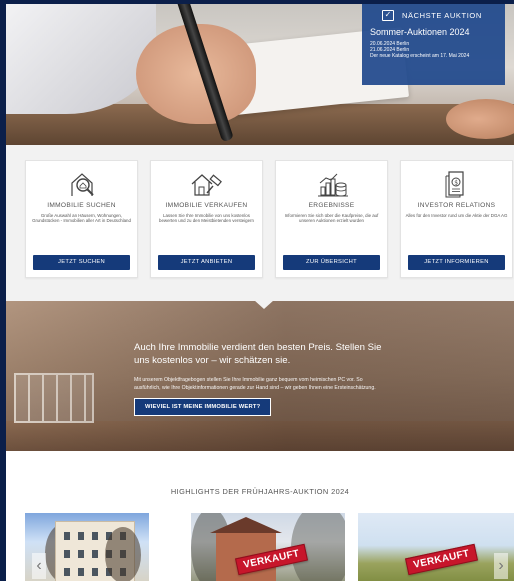 The image size is (514, 581). What do you see at coordinates (442, 15) in the screenshot?
I see `next-auction-title: NÄCHSTE AUKTION` at bounding box center [442, 15].